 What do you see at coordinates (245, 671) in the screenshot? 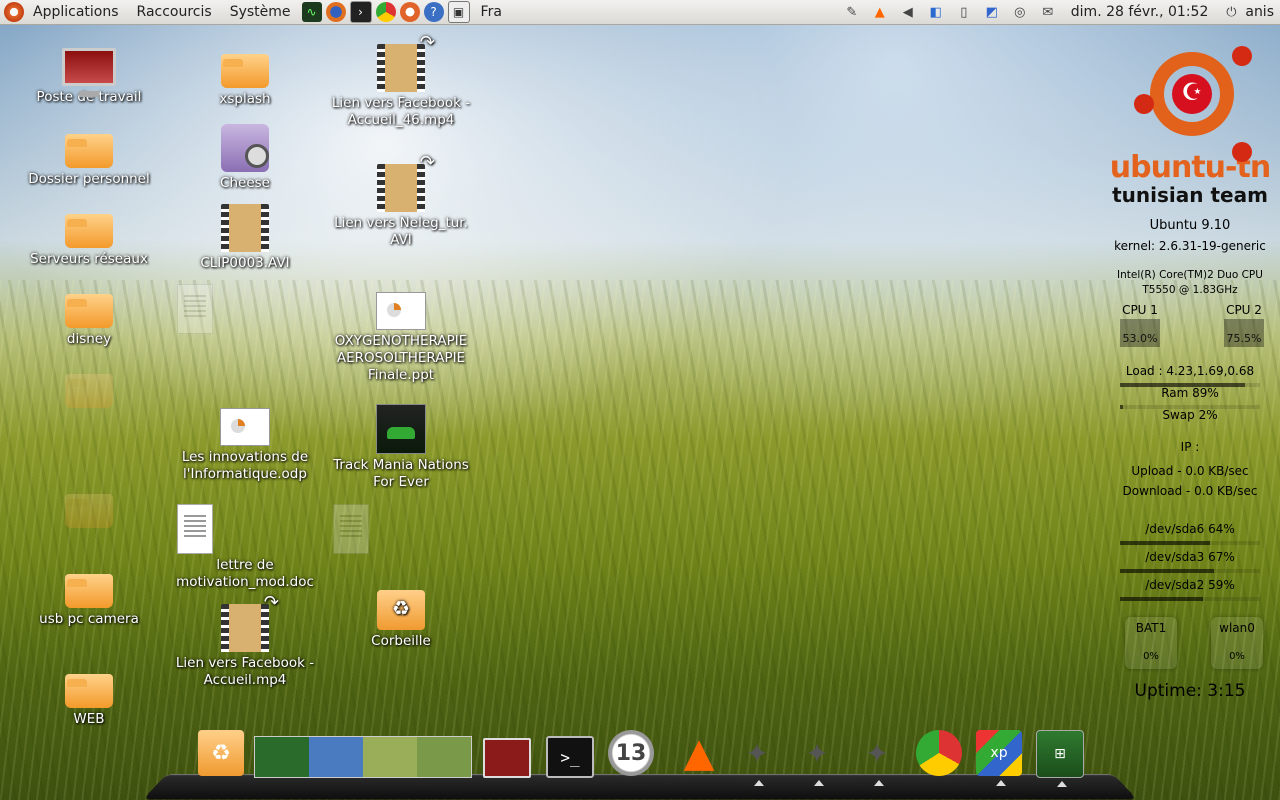
I see `icon-label: Lien vers Facebook - Accueil.mp4` at bounding box center [245, 671].